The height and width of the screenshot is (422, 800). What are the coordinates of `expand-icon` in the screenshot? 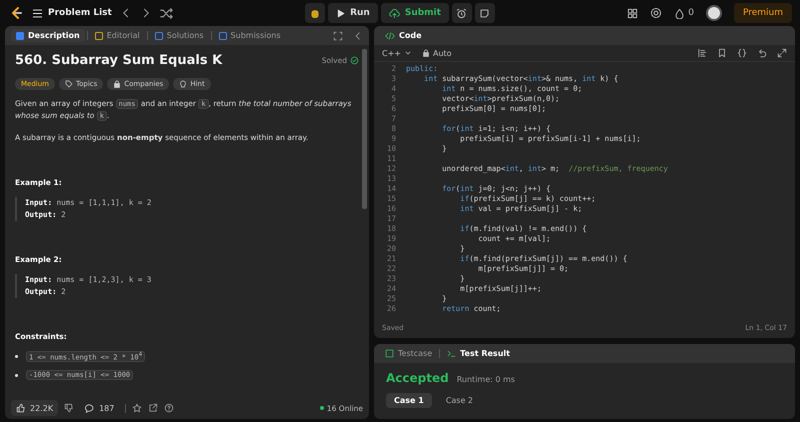 It's located at (782, 53).